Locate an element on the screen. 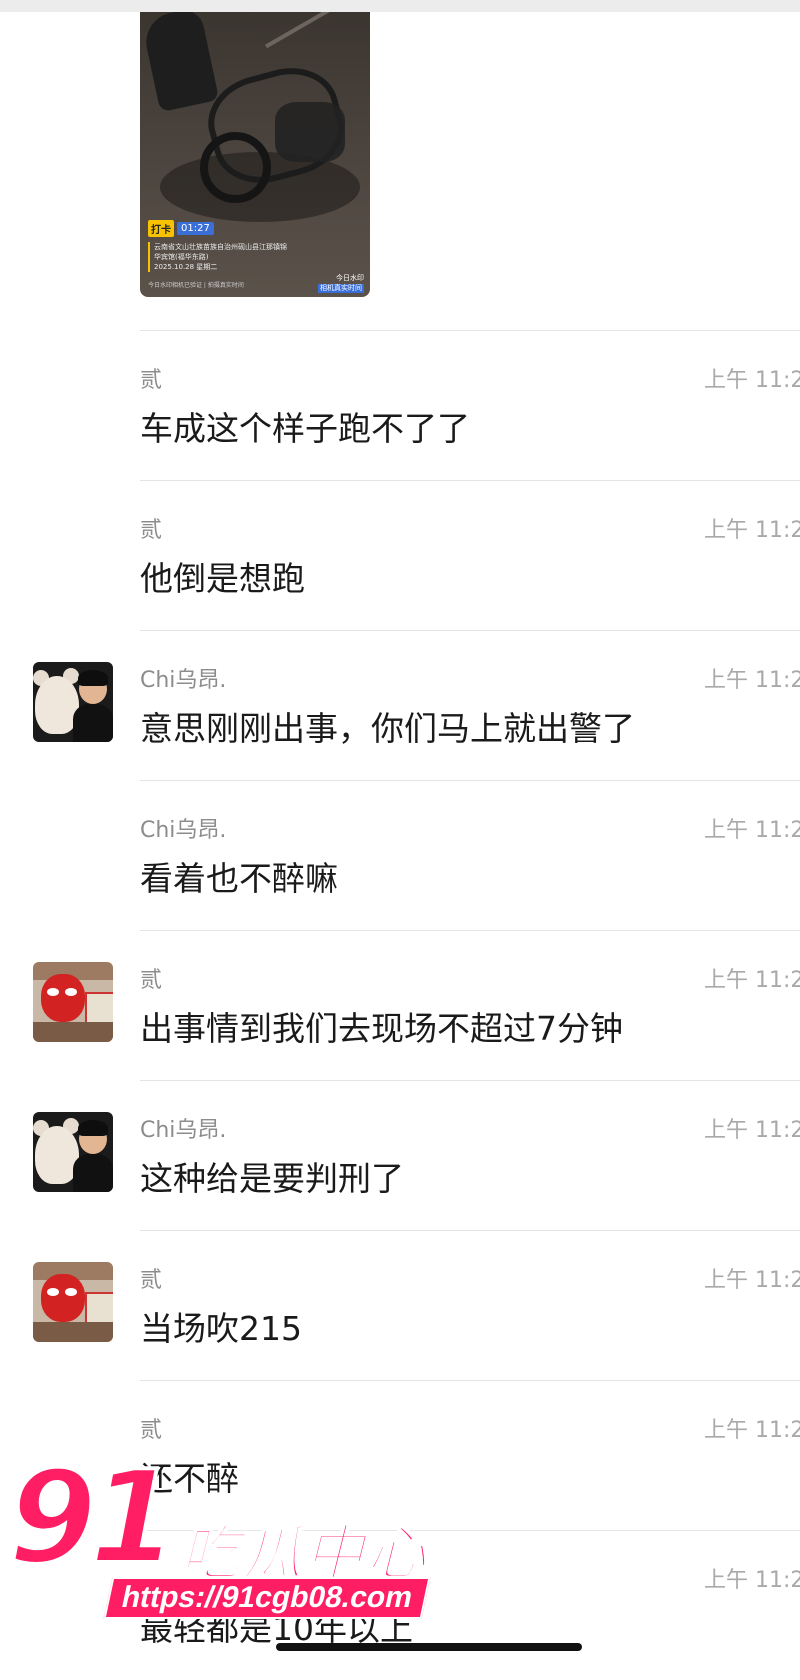 This screenshot has height=1680, width=800. message-row: 贰 上午 11:2 出事情到我们去现场不超过7分钟 is located at coordinates (400, 1005).